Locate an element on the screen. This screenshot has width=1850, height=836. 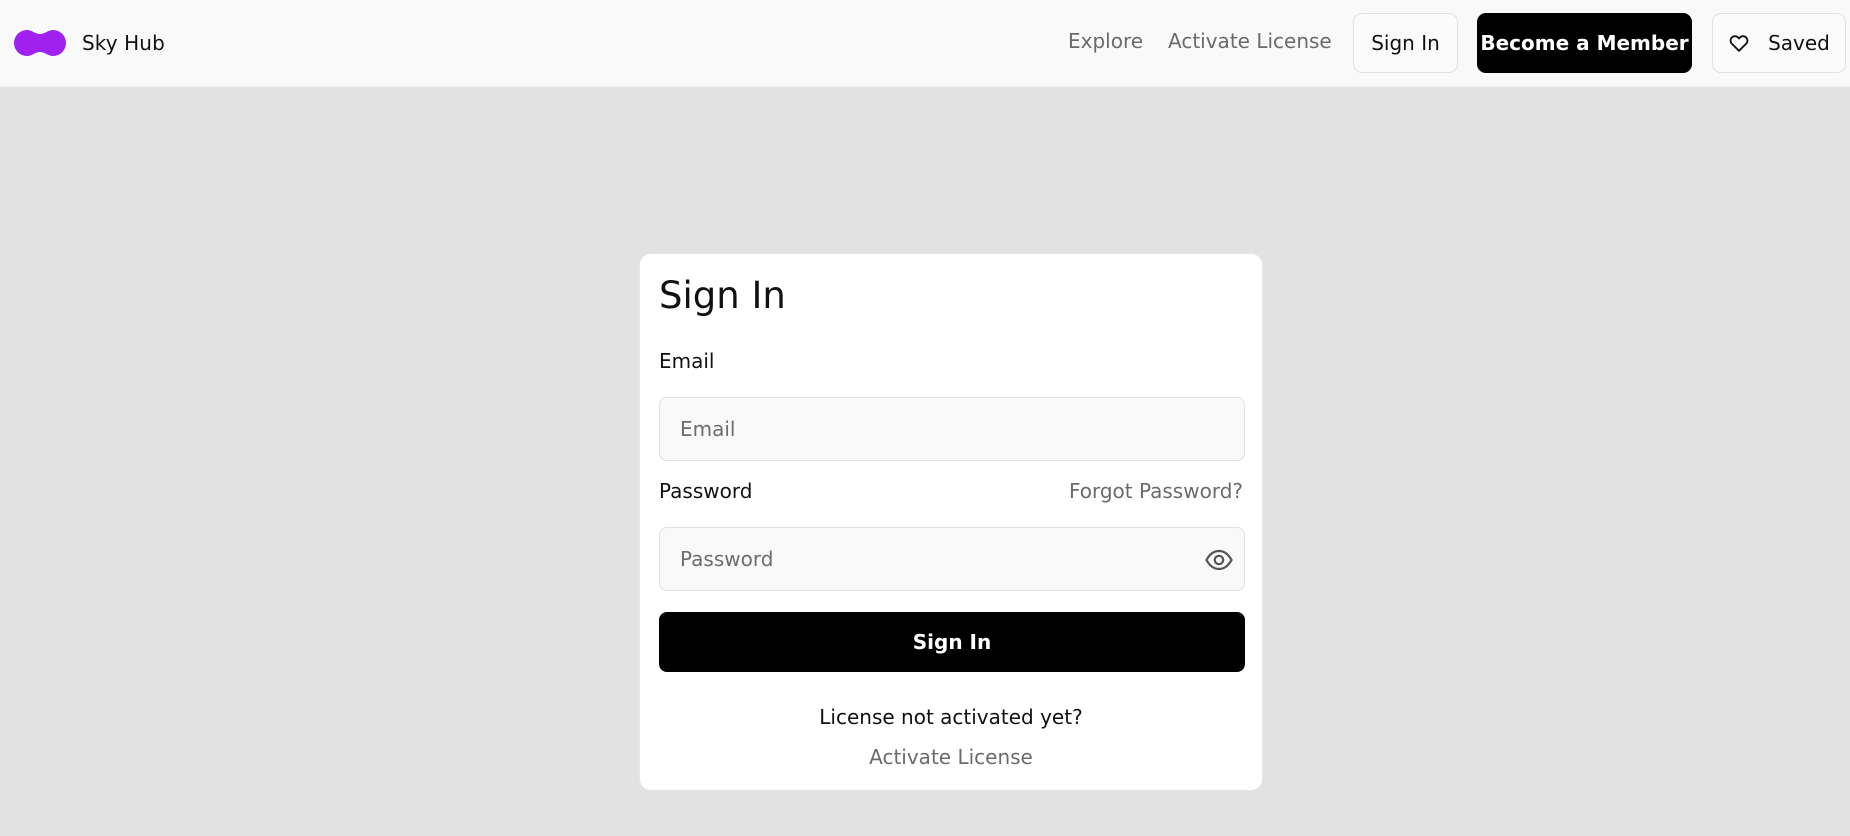
sign-in-submit-label: Sign In is located at coordinates (952, 642).